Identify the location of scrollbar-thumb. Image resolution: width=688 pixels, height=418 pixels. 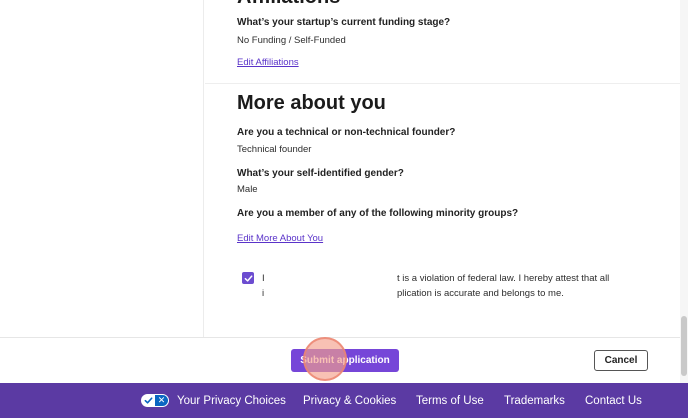
(684, 346).